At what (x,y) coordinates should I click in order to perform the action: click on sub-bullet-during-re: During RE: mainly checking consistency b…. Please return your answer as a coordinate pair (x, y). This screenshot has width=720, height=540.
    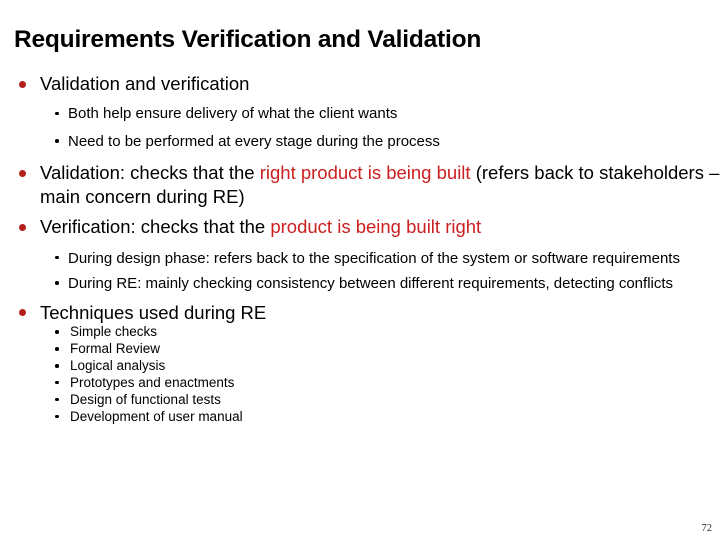
    Looking at the image, I should click on (360, 284).